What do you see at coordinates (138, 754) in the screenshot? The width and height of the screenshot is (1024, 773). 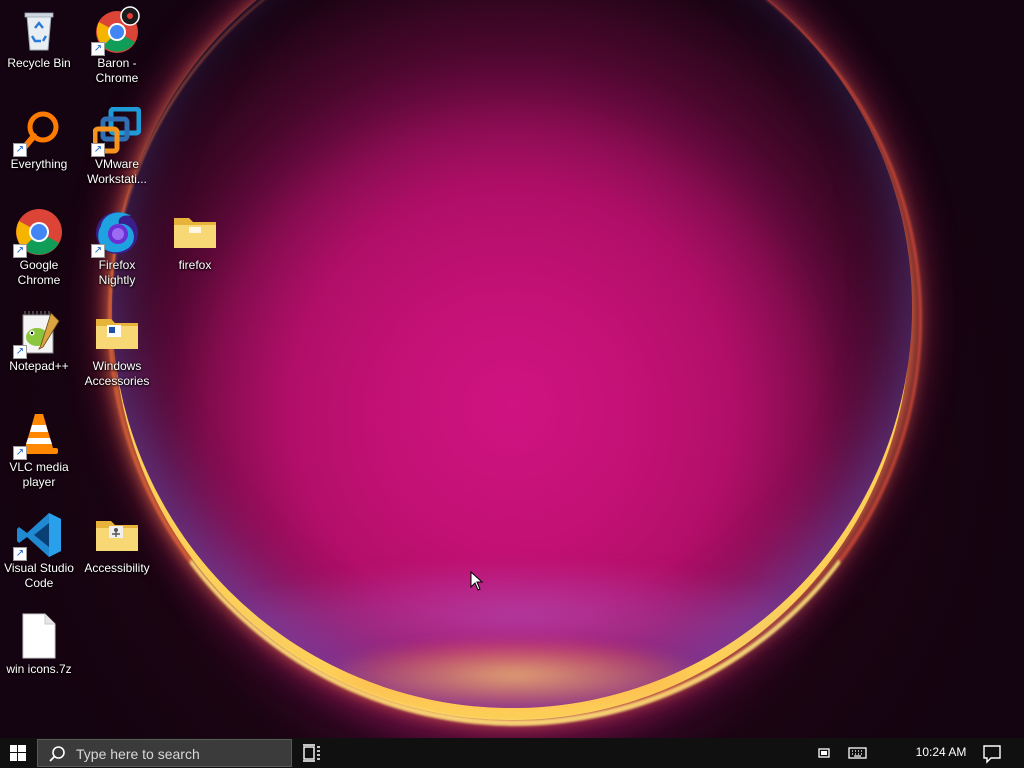 I see `search-placeholder: Type here to search` at bounding box center [138, 754].